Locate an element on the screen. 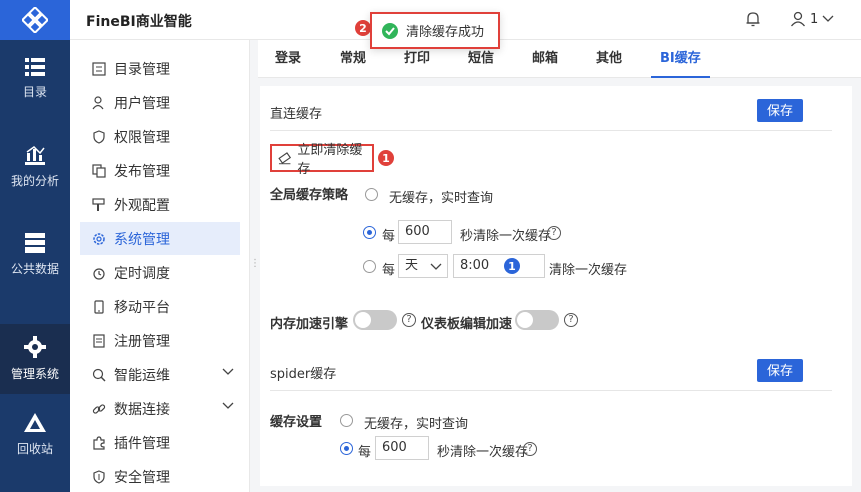  step-badge-2: 2 is located at coordinates (363, 28).